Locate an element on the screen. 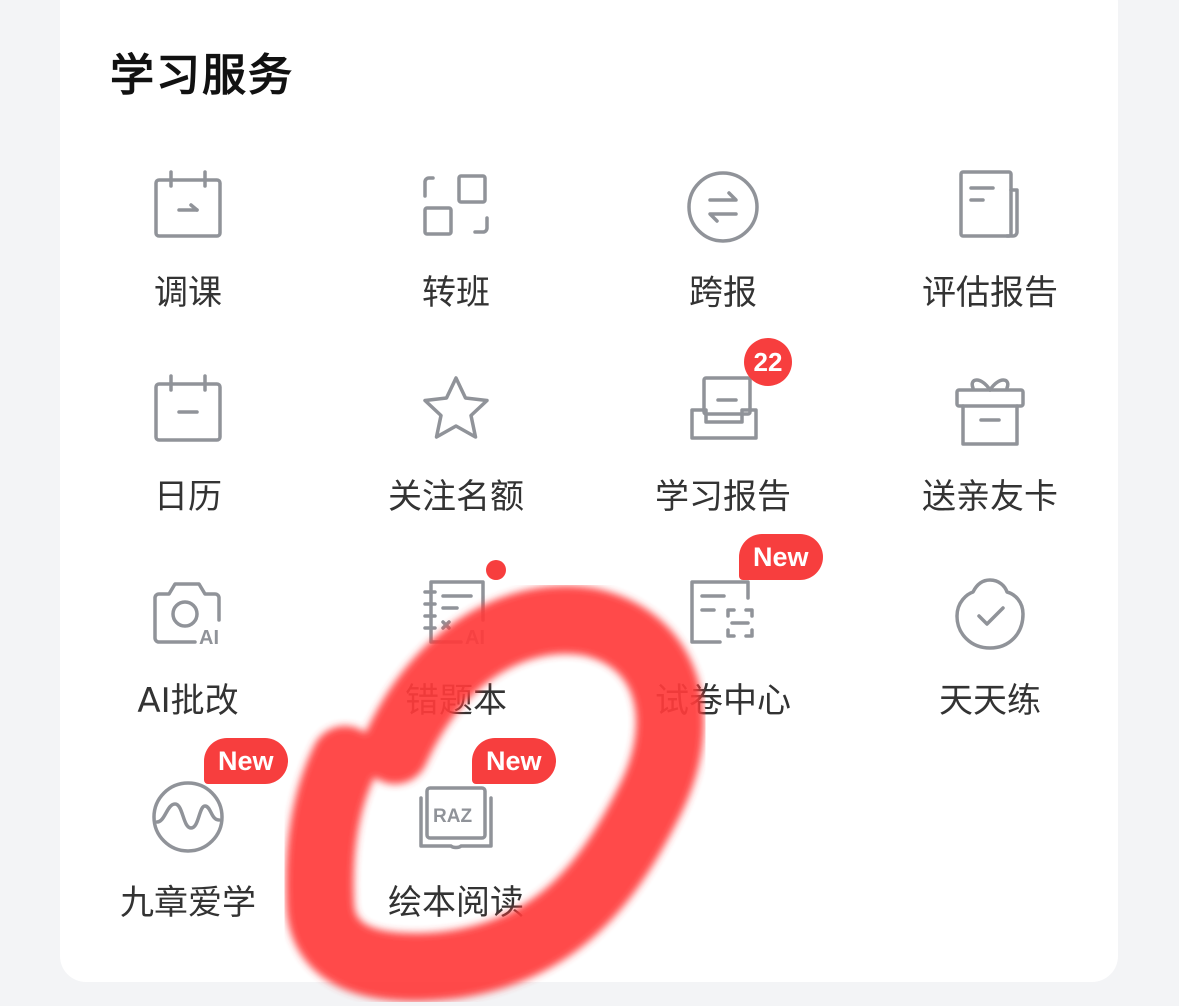  service-item-daily-practice: 天天练 is located at coordinates (990, 676).